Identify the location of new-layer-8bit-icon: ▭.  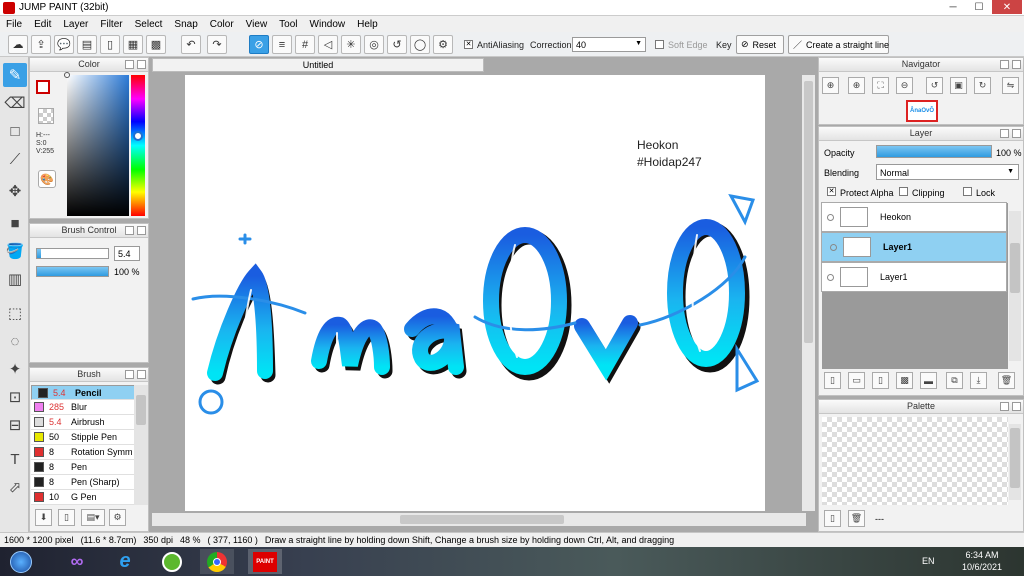
(856, 380).